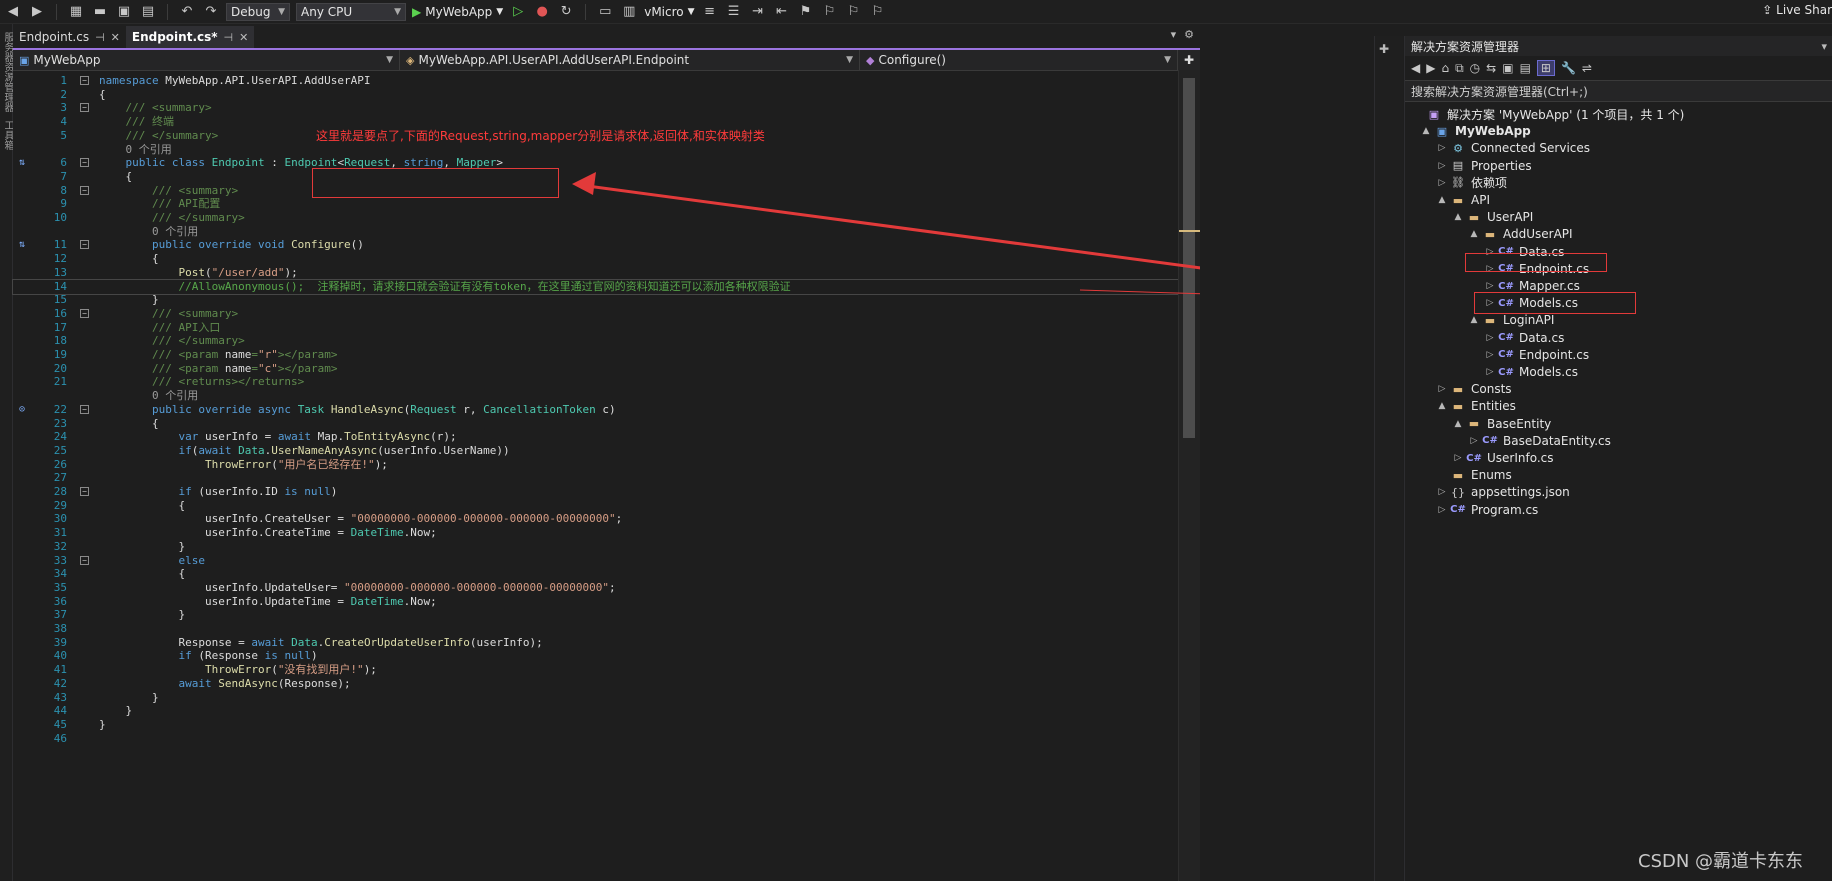 This screenshot has height=881, width=1832. What do you see at coordinates (710, 11) in the screenshot?
I see `align-icon: ≡` at bounding box center [710, 11].